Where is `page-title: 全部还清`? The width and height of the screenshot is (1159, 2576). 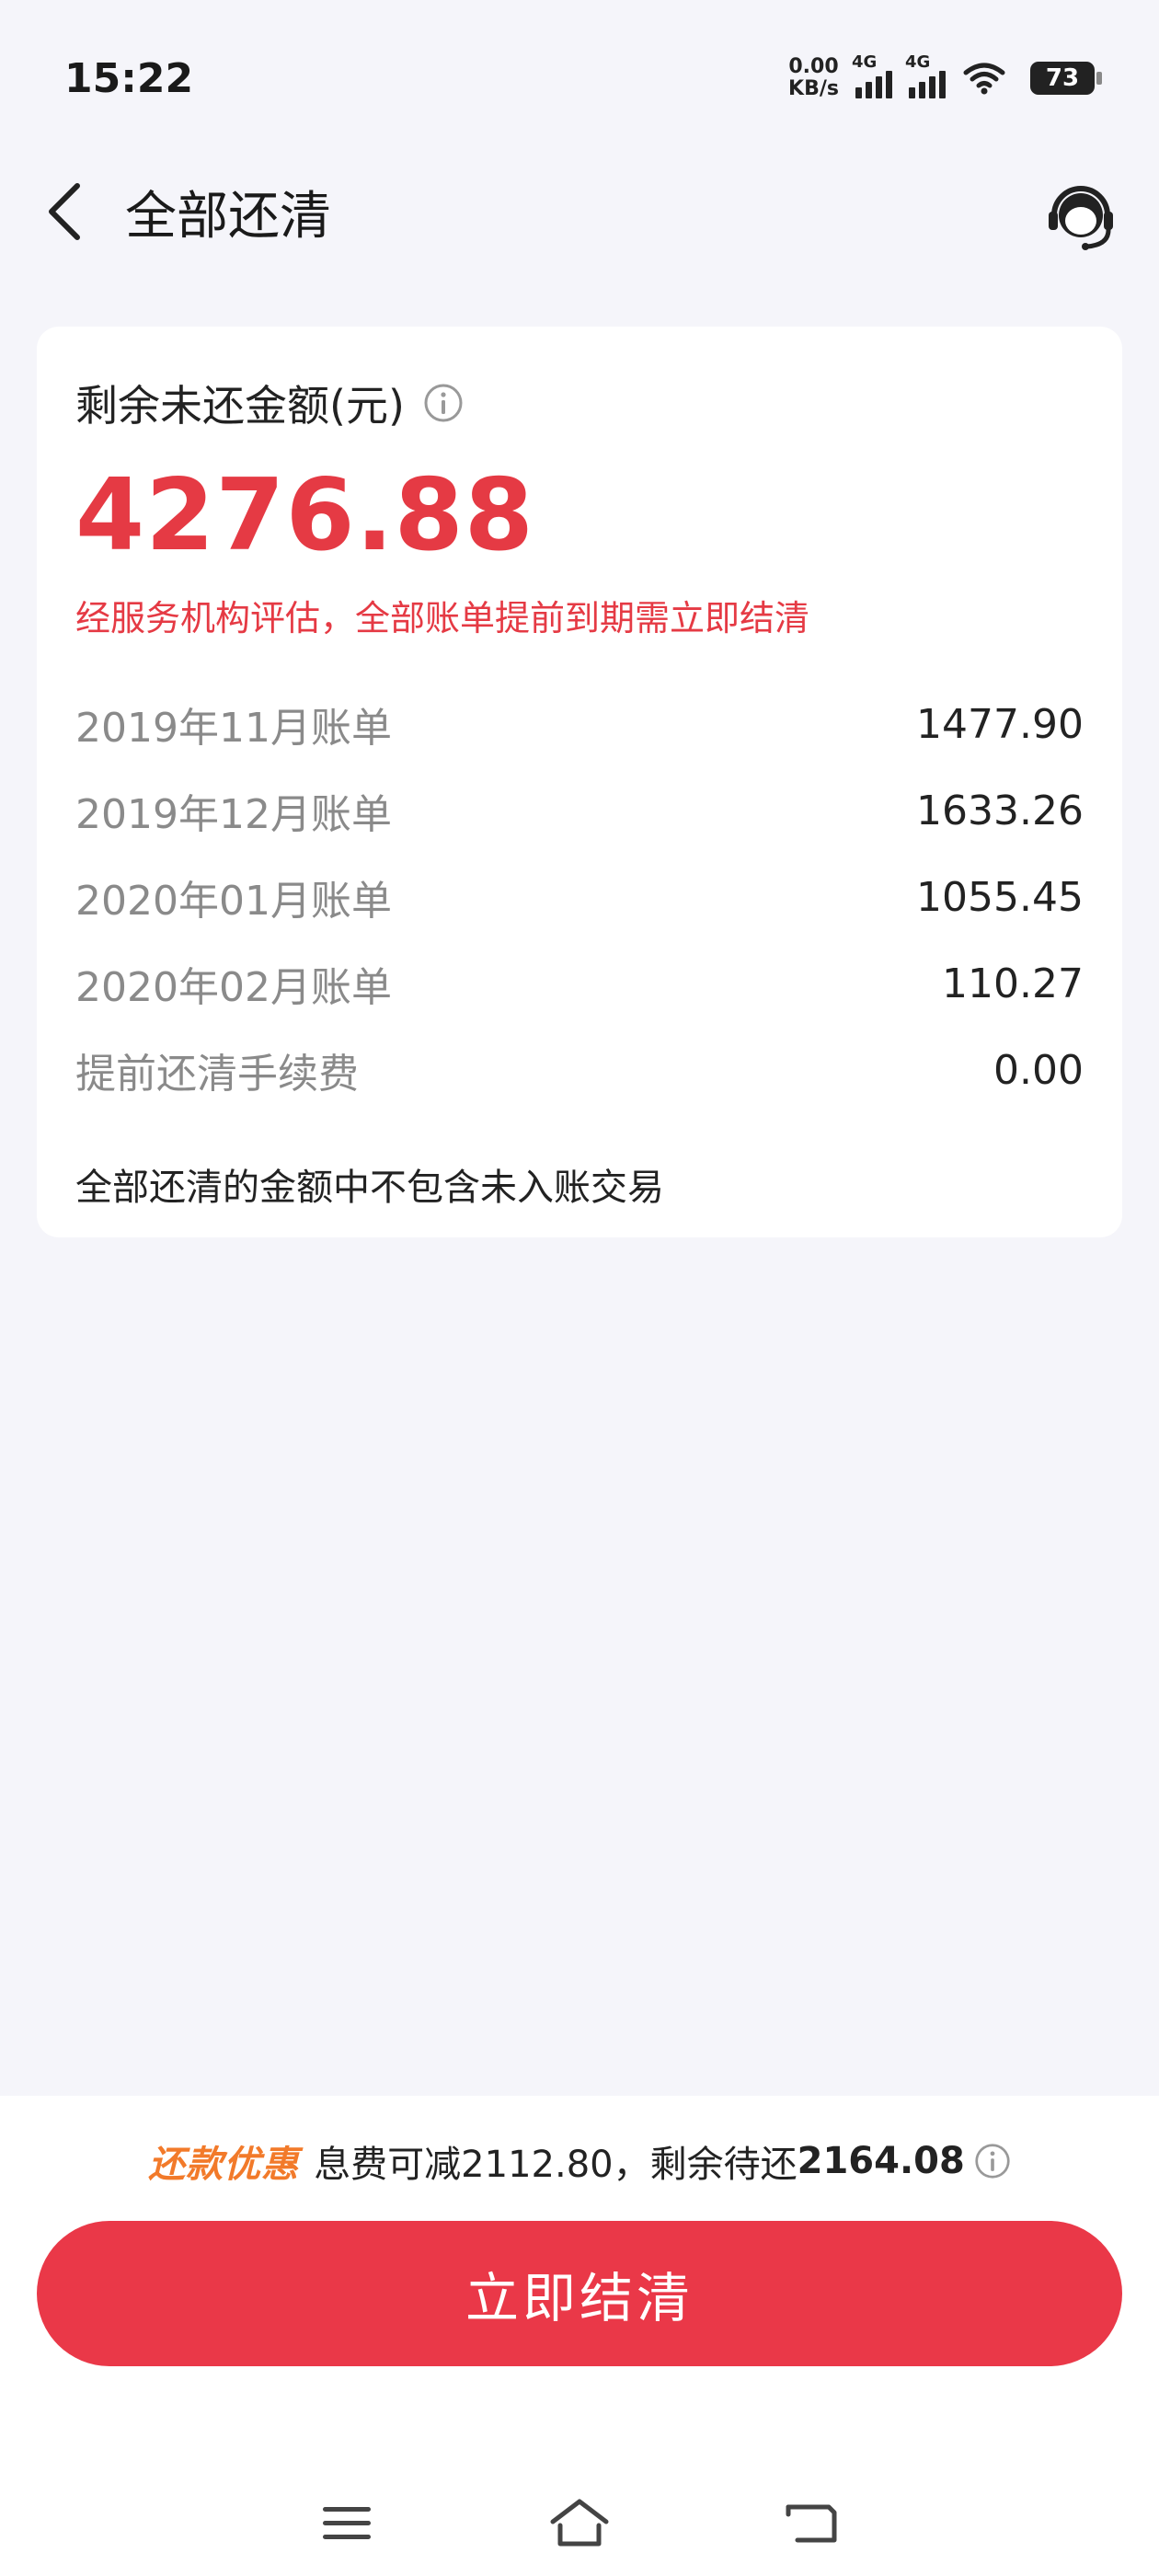 page-title: 全部还清 is located at coordinates (228, 216).